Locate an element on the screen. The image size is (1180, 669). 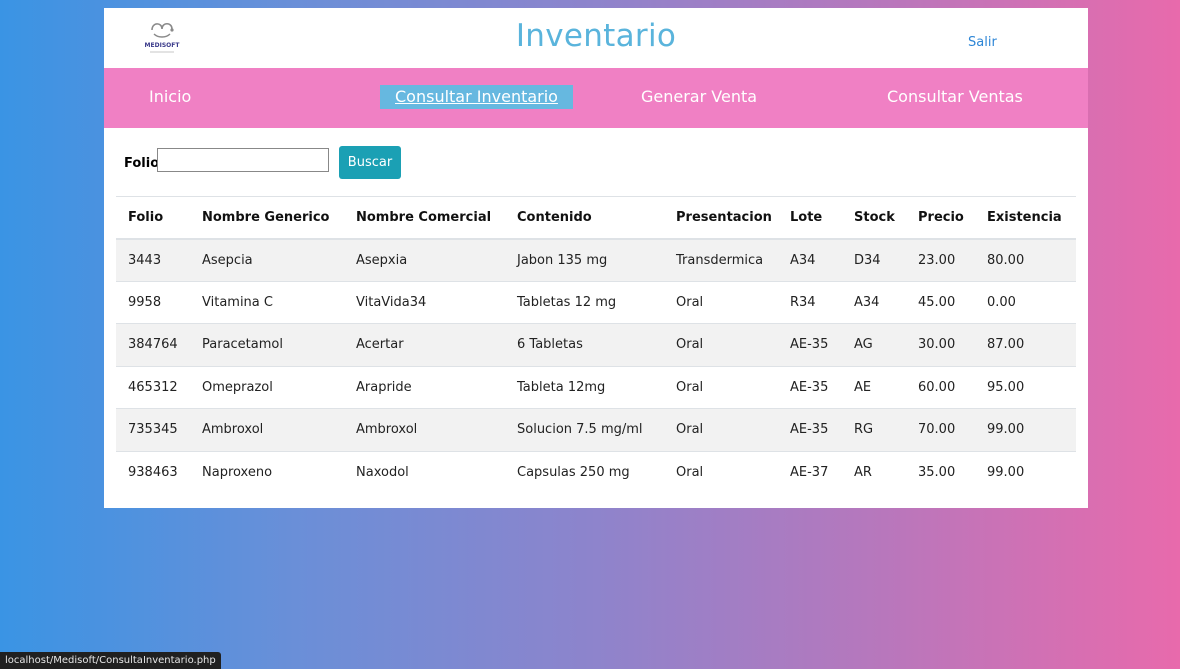
search-button: Buscar is located at coordinates (370, 162).